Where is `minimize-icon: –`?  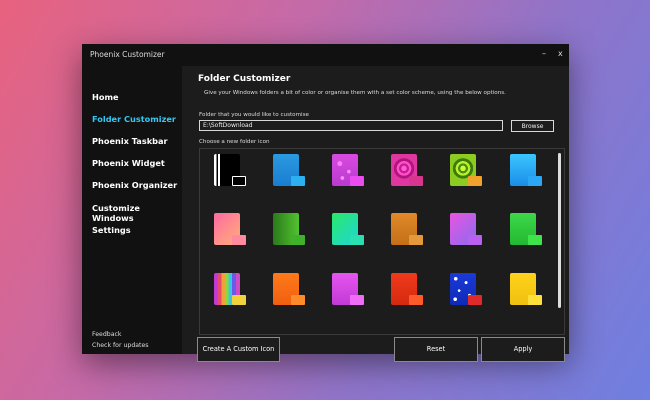 minimize-icon: – is located at coordinates (544, 53).